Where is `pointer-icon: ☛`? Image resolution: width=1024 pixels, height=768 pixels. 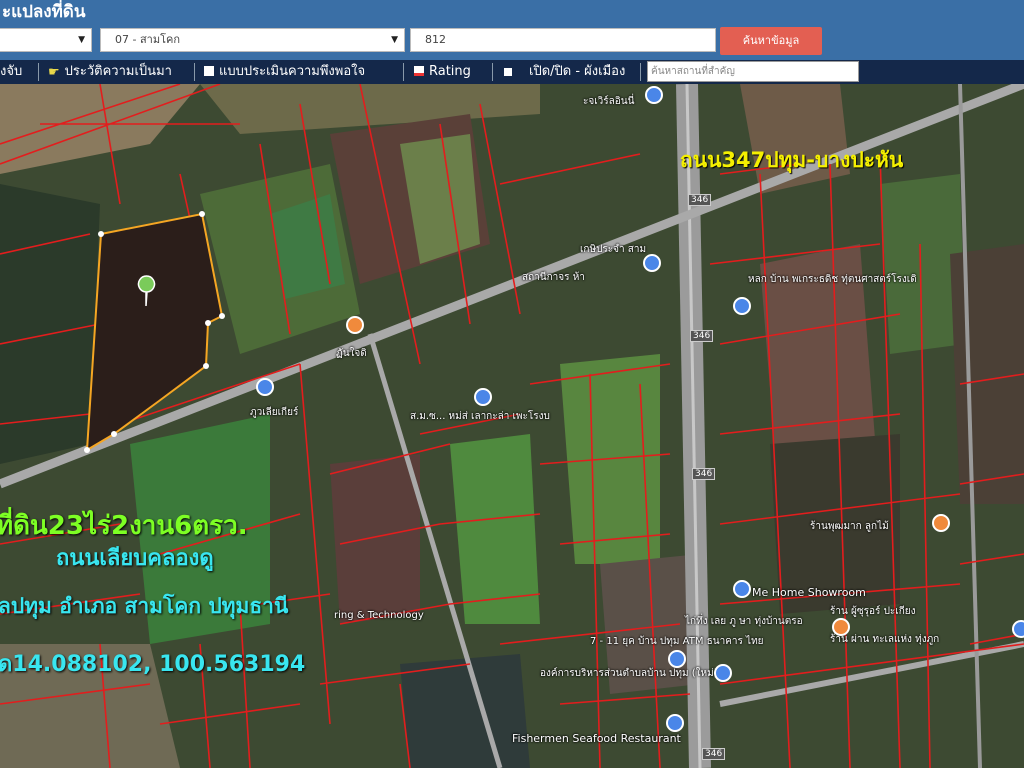 pointer-icon: ☛ is located at coordinates (54, 72).